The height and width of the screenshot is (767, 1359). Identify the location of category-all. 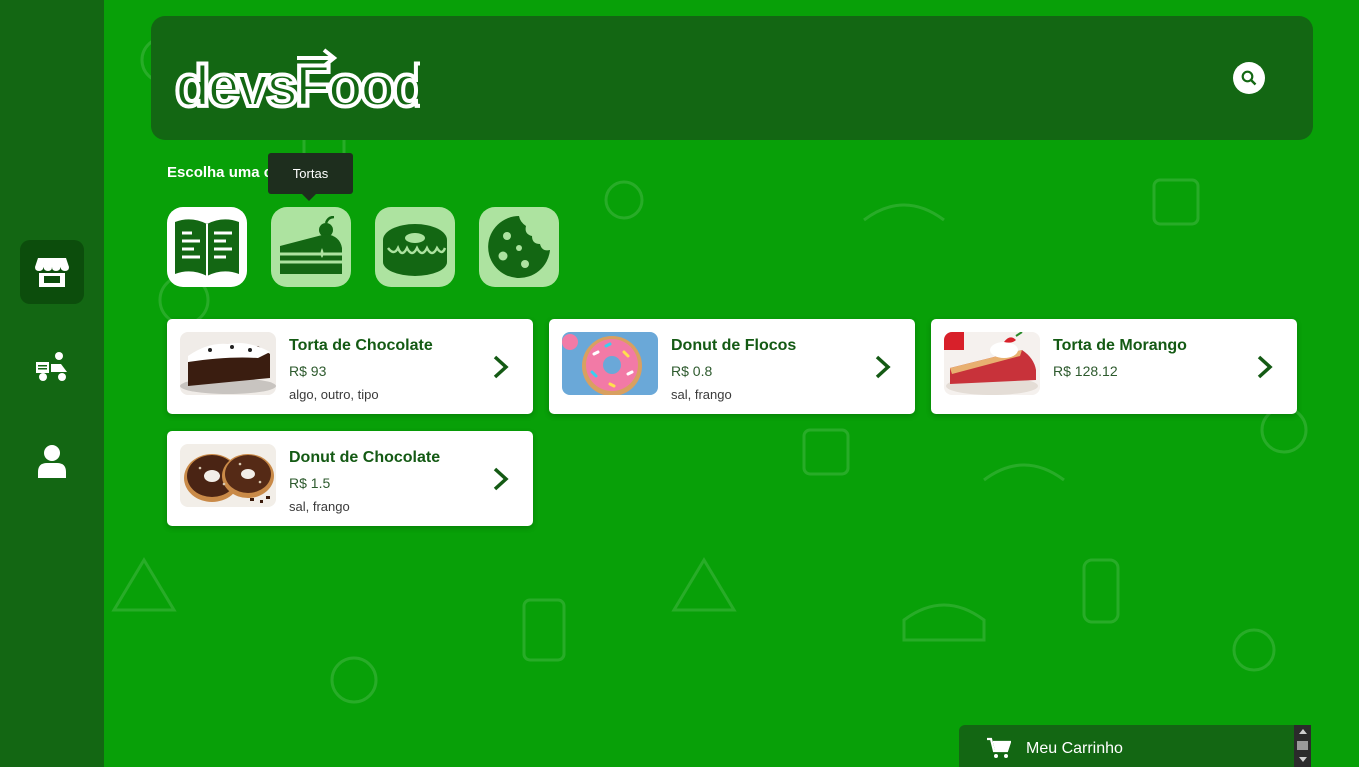
(207, 247).